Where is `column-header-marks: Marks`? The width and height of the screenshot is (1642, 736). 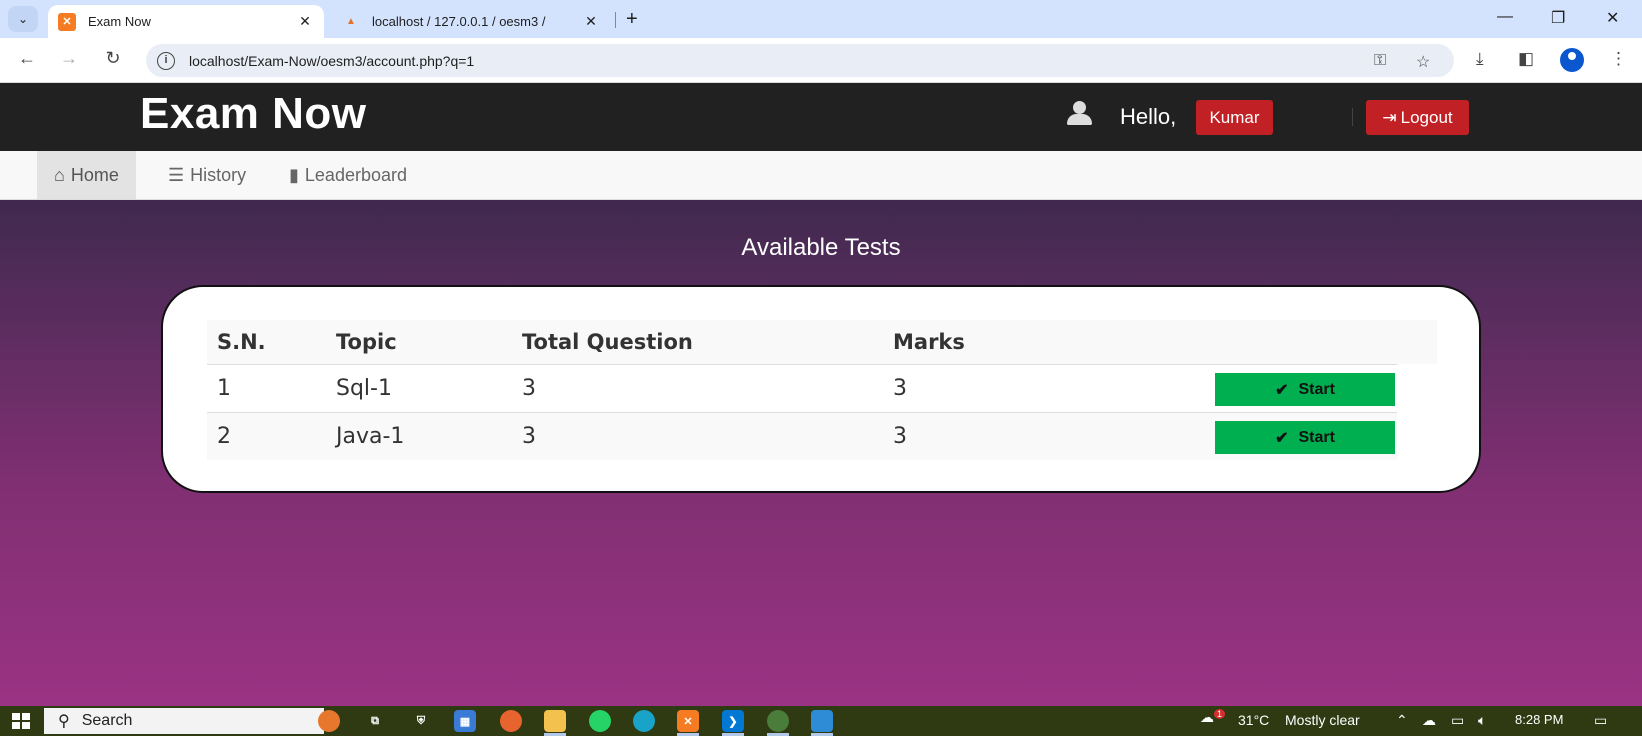 column-header-marks: Marks is located at coordinates (929, 342).